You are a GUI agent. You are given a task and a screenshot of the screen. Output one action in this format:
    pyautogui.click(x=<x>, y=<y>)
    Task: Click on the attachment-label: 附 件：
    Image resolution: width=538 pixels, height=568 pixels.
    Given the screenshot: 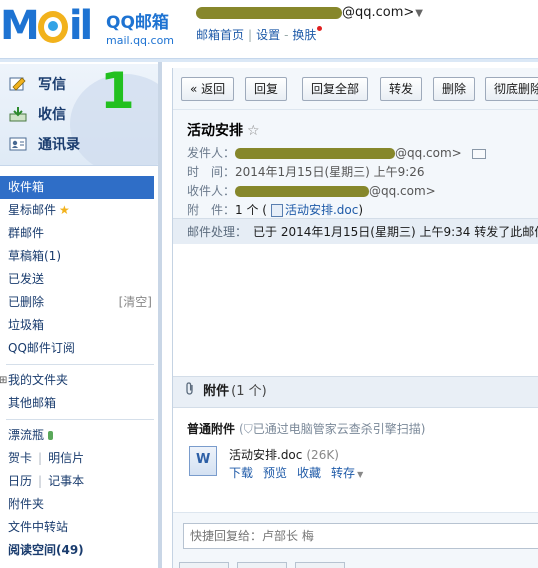 What is the action you would take?
    pyautogui.click(x=211, y=210)
    